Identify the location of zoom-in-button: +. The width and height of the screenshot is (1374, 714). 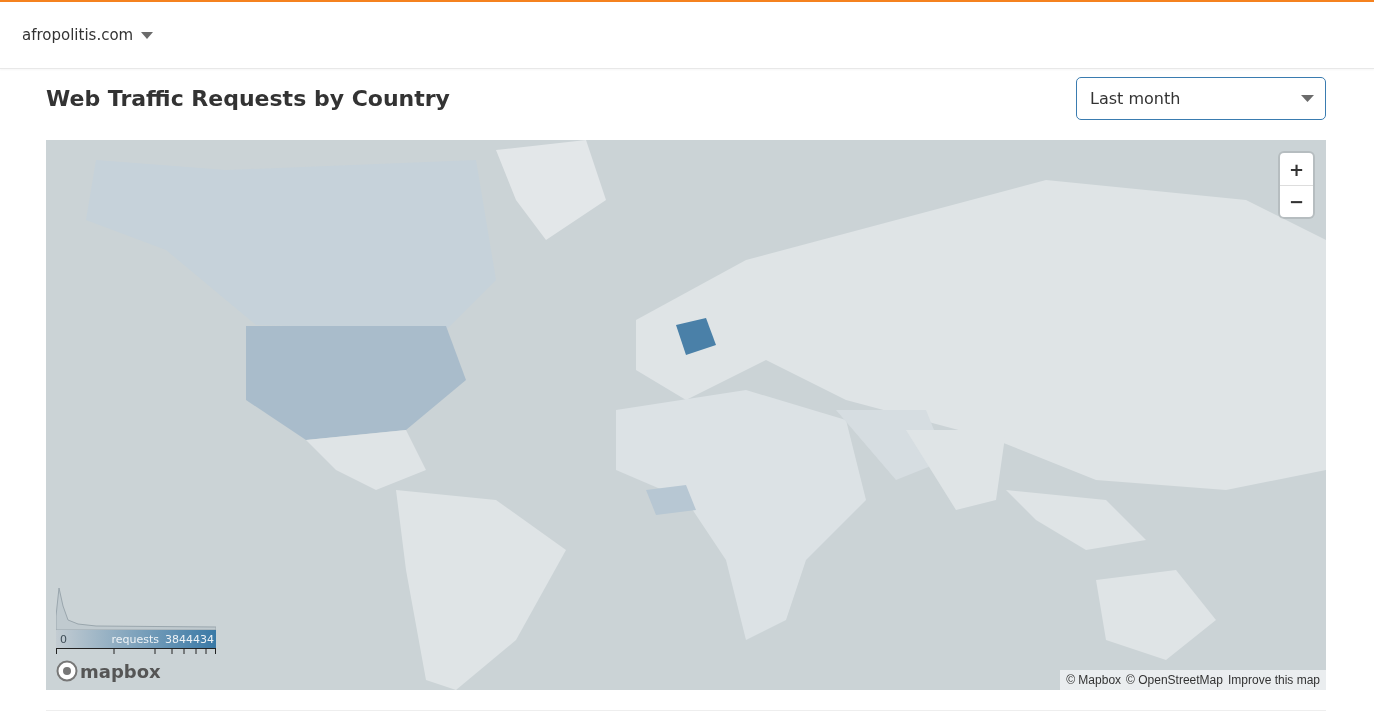
(1296, 169).